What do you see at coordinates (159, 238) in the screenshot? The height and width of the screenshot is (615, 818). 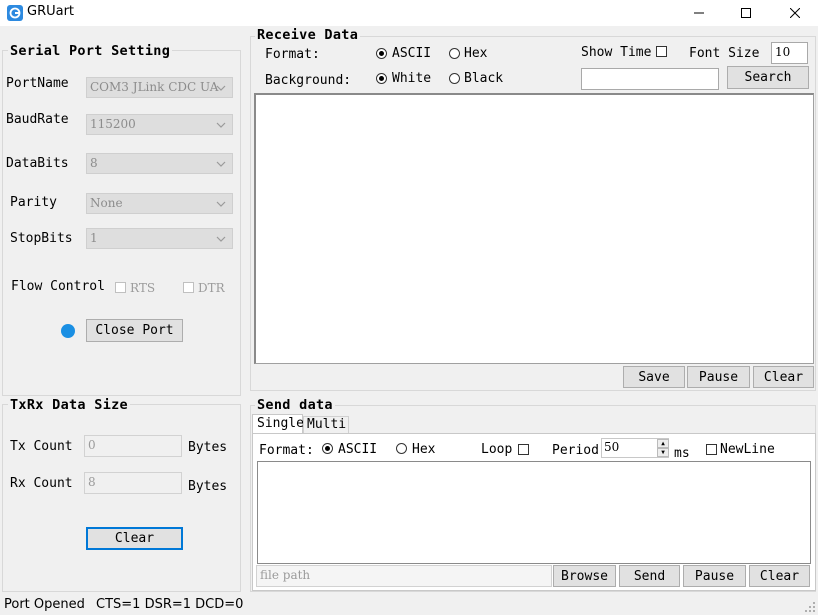 I see `stopbits-select: 1` at bounding box center [159, 238].